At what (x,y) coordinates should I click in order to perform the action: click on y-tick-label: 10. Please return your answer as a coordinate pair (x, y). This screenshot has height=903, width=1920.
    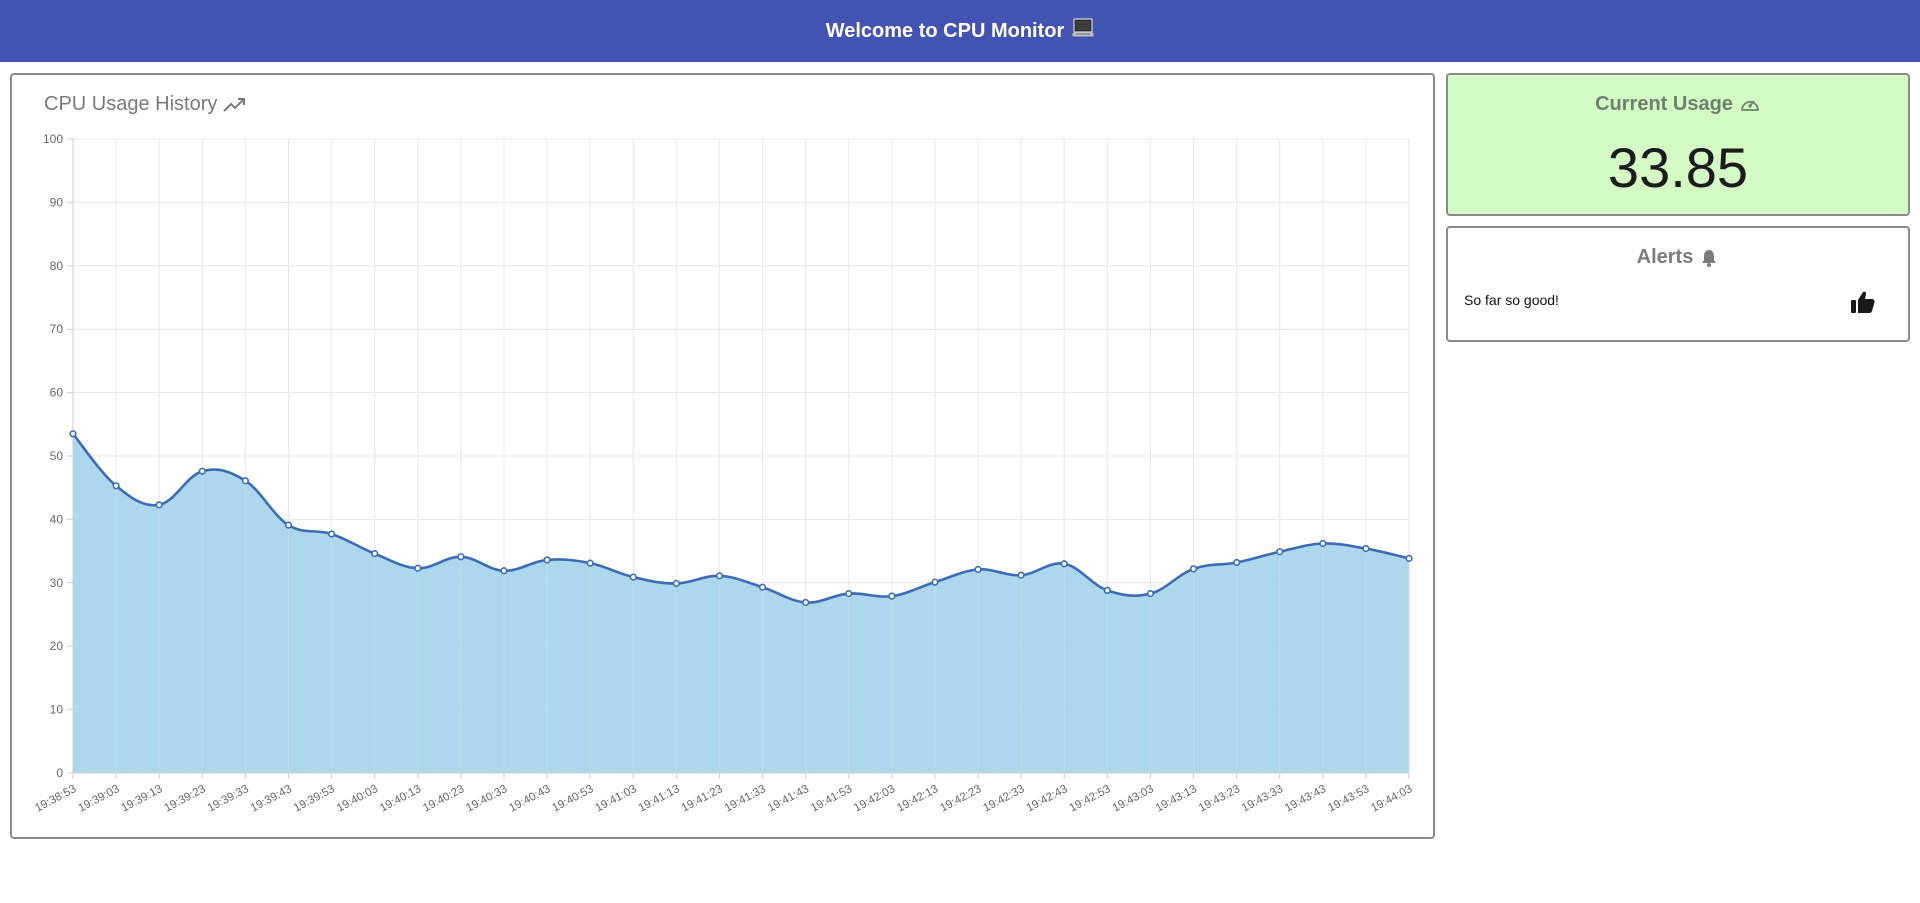
    Looking at the image, I should click on (57, 710).